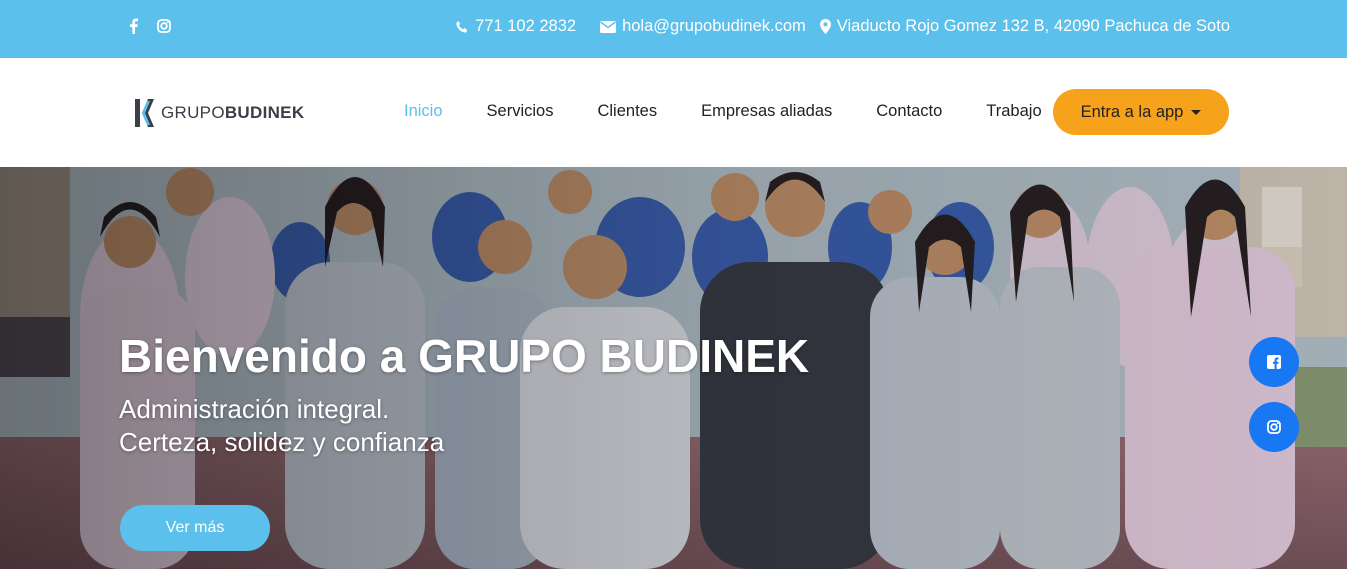  Describe the element at coordinates (148, 26) in the screenshot. I see `top-social-links` at that location.